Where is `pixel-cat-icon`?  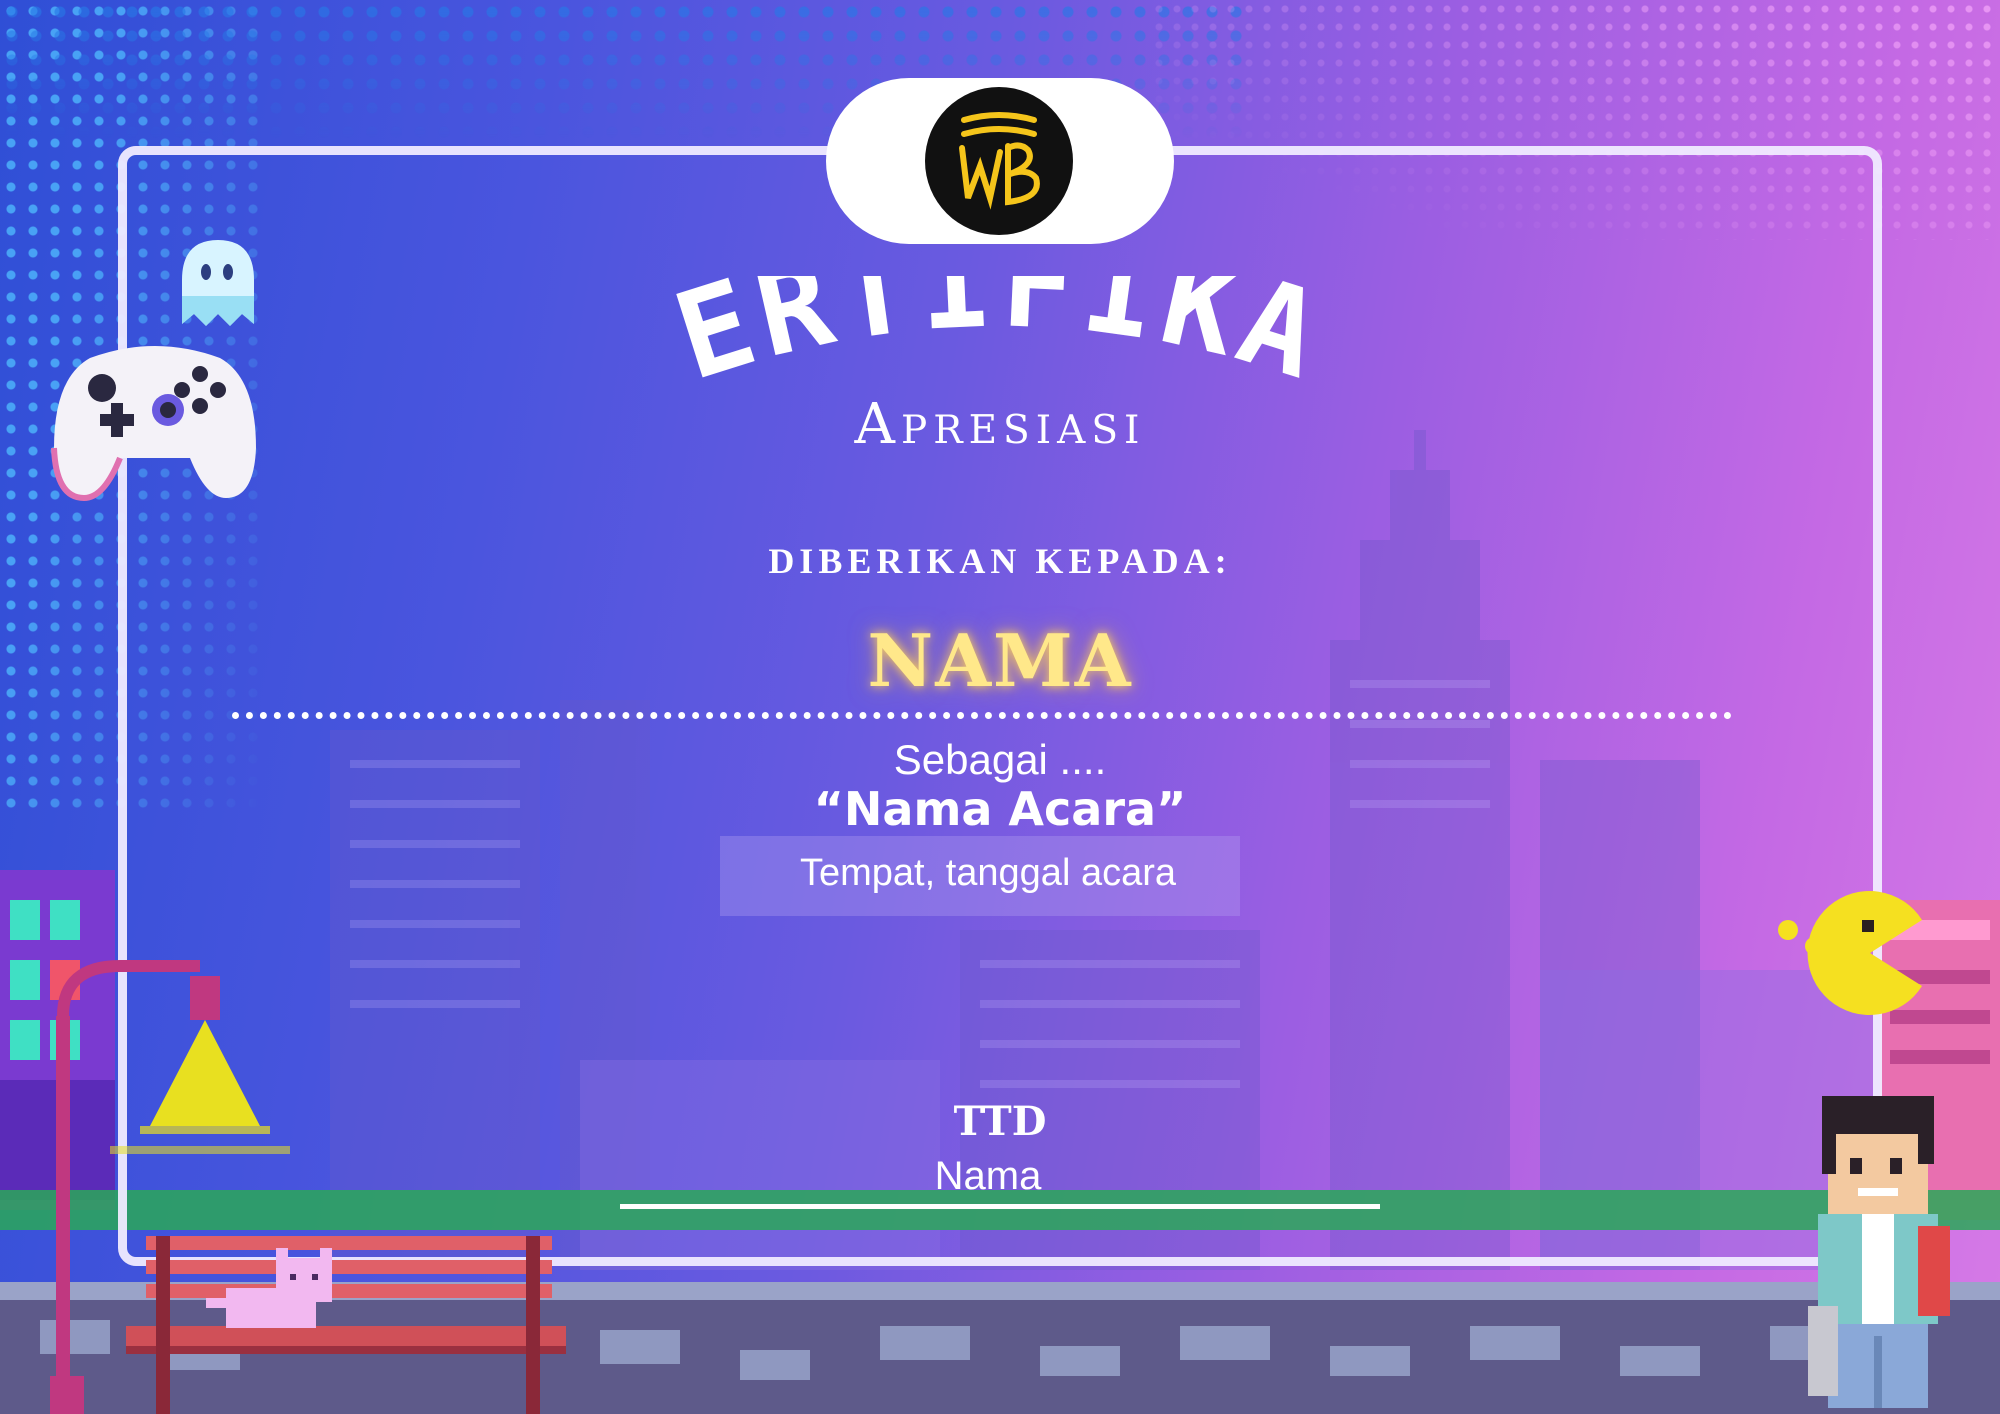 pixel-cat-icon is located at coordinates (269, 1288).